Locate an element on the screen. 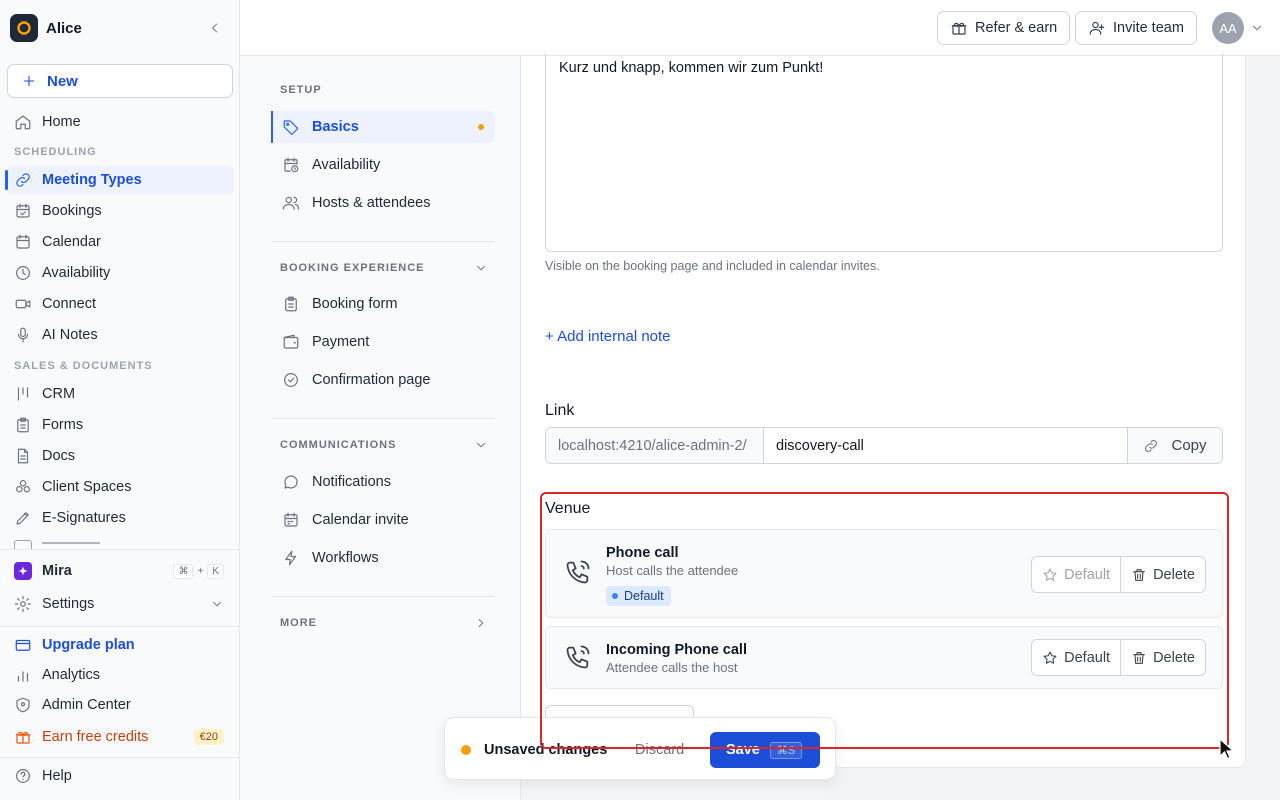  wallet-icon is located at coordinates (291, 341).